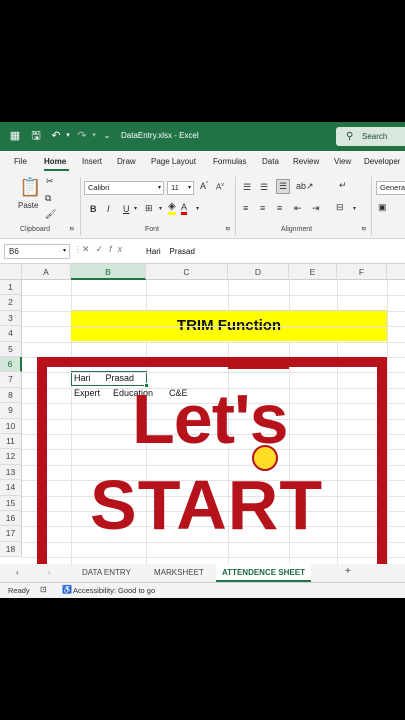 The height and width of the screenshot is (720, 405). Describe the element at coordinates (11, 488) in the screenshot. I see `row-header-14: 14` at that location.